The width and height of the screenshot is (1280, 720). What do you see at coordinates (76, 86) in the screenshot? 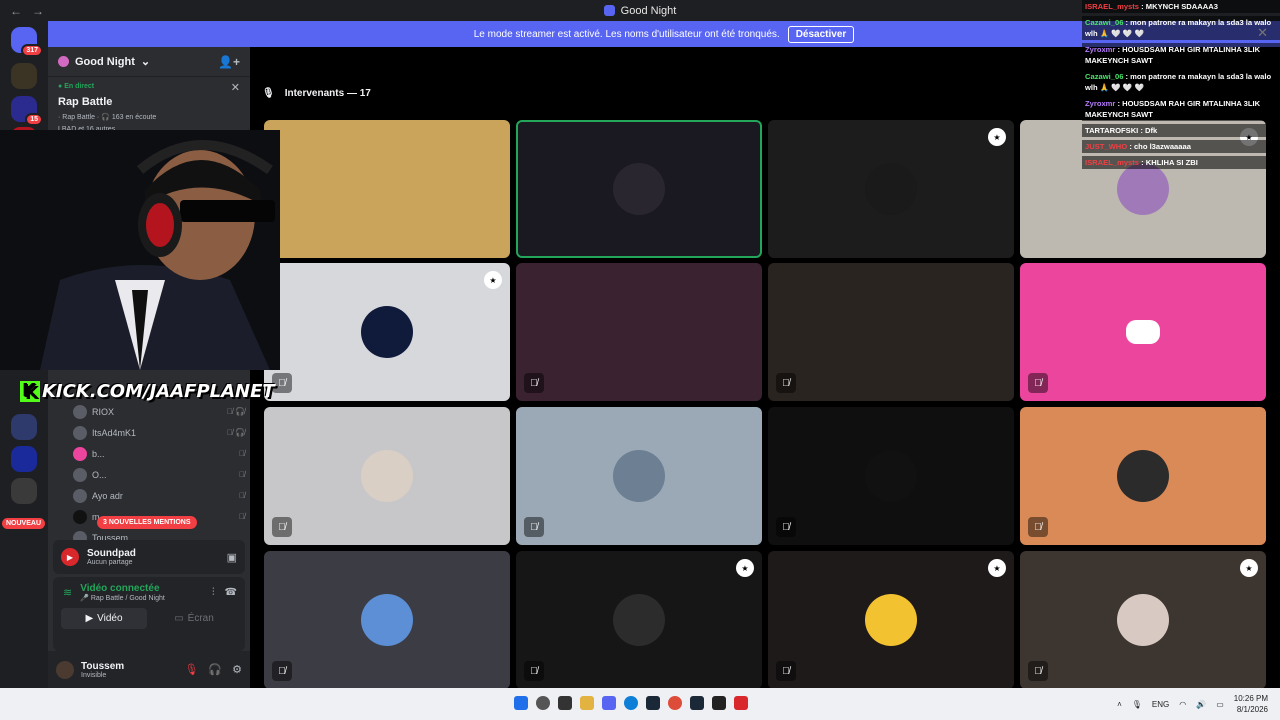
I see `live-status: ● En direct` at bounding box center [76, 86].